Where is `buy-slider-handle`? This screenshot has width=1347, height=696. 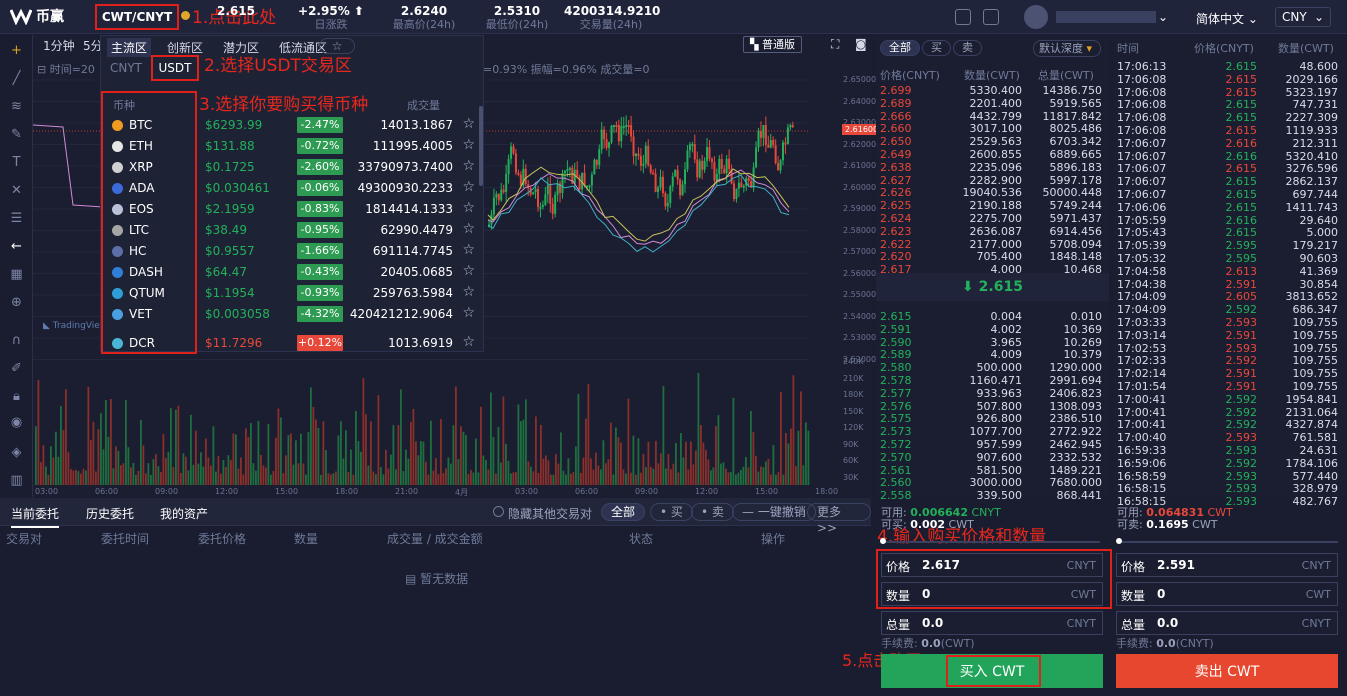 buy-slider-handle is located at coordinates (883, 541).